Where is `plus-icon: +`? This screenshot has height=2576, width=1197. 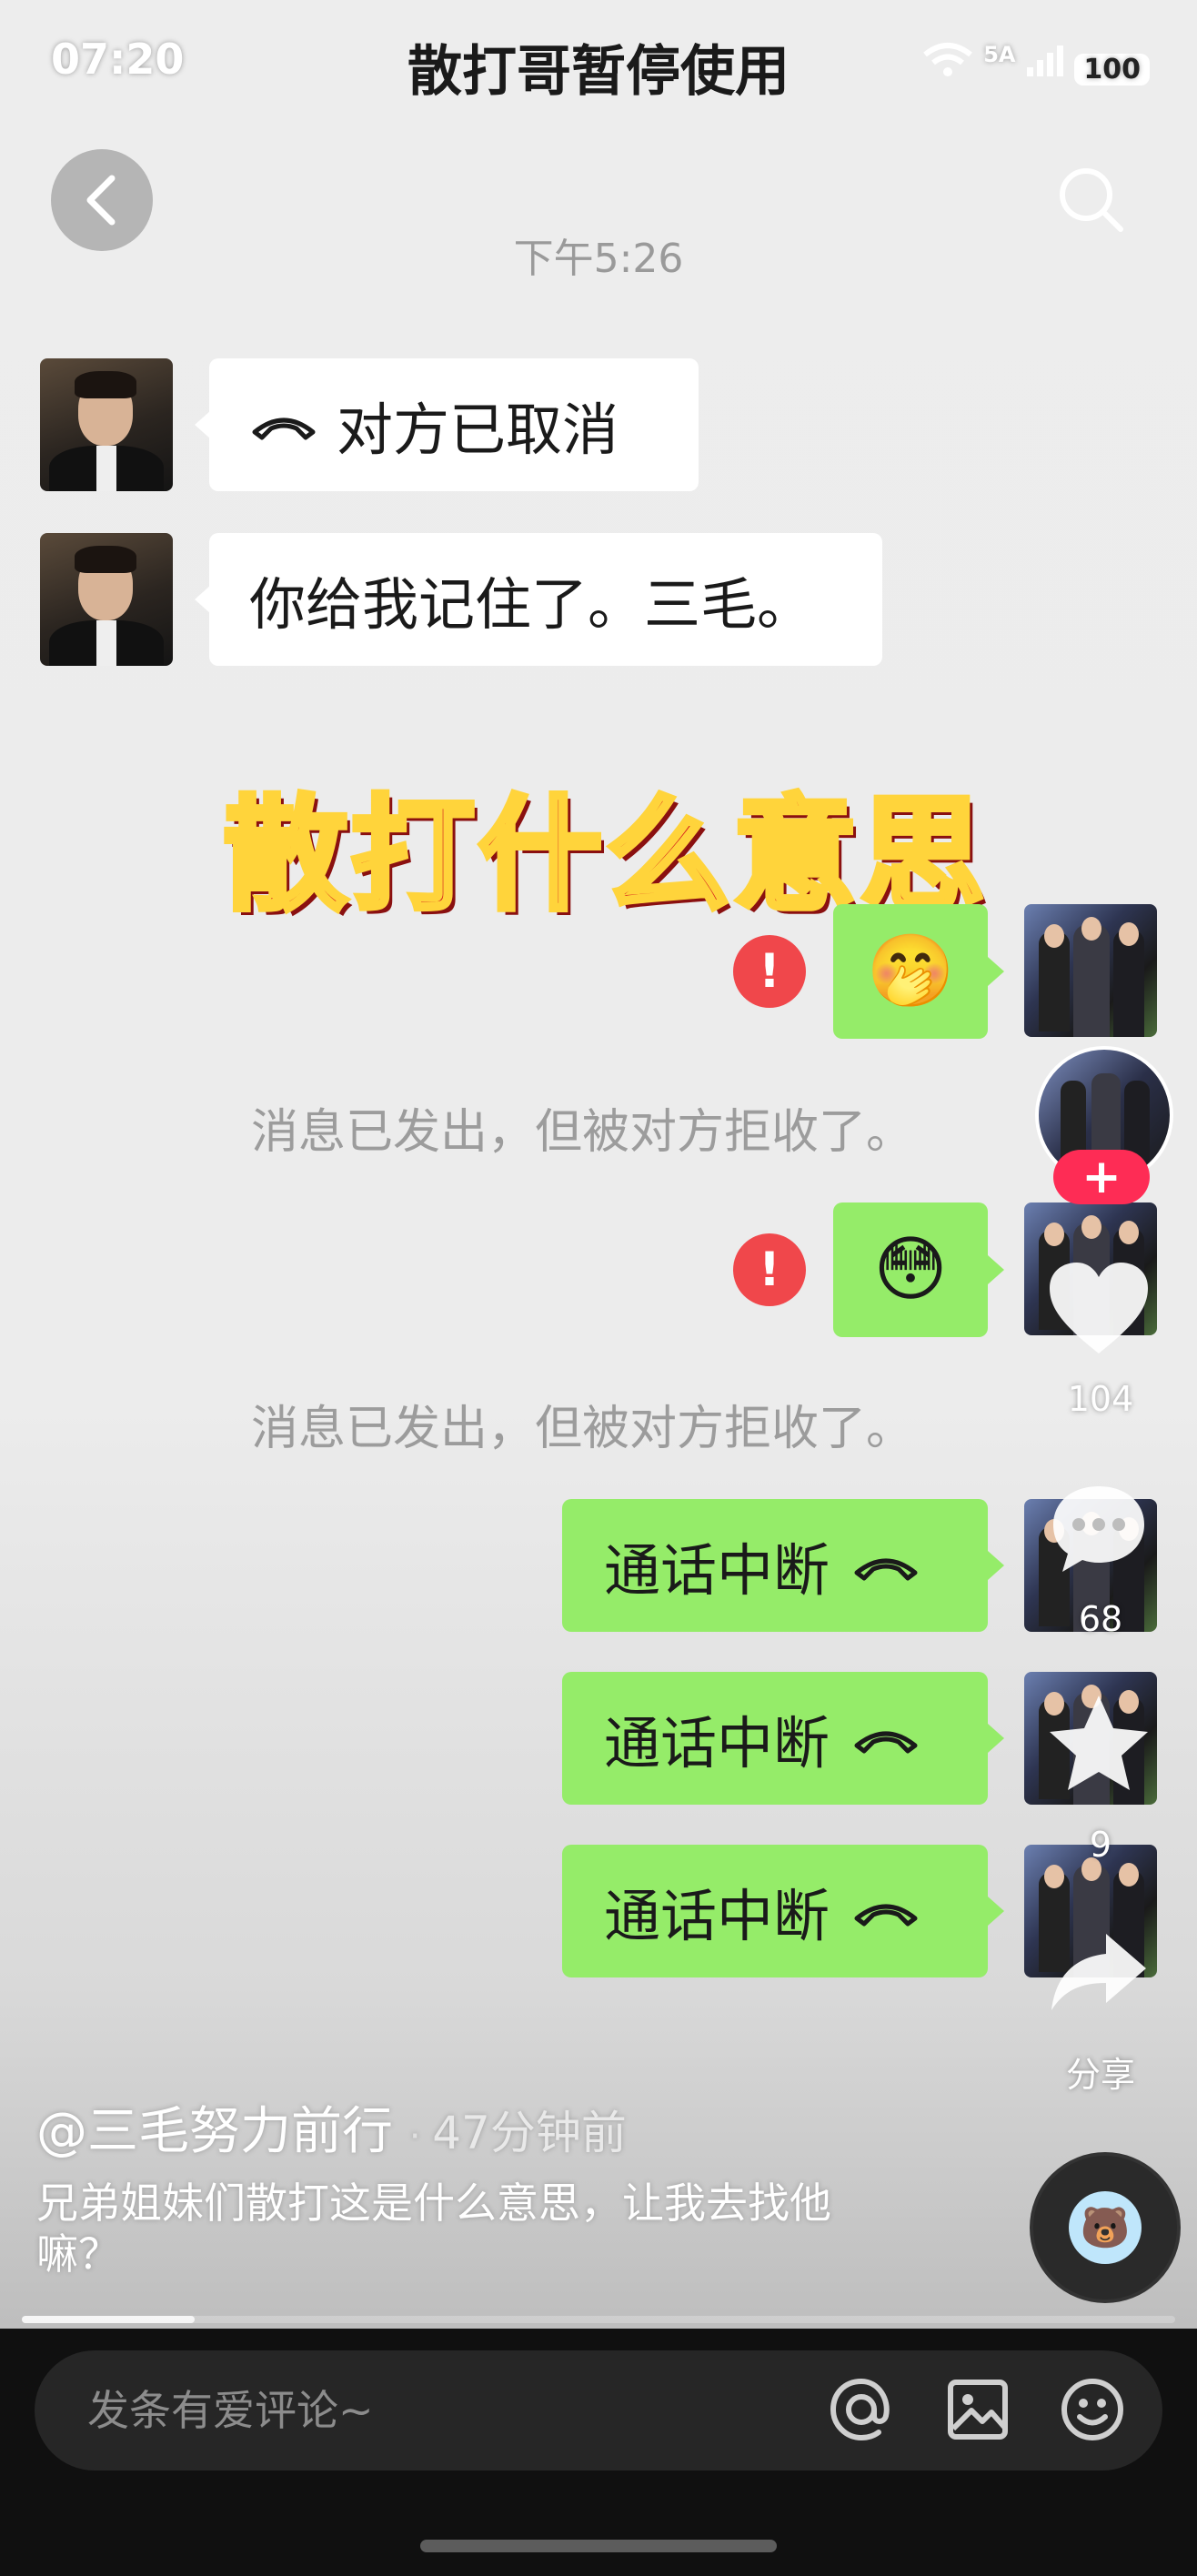 plus-icon: + is located at coordinates (1101, 1177).